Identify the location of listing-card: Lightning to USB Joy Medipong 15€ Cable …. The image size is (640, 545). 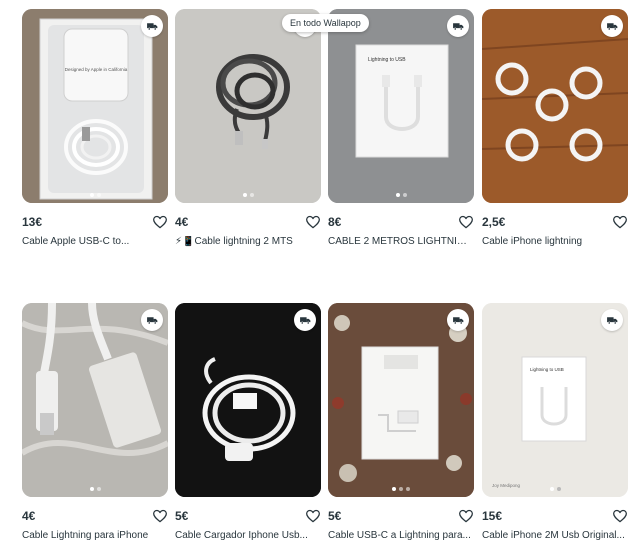
(555, 422).